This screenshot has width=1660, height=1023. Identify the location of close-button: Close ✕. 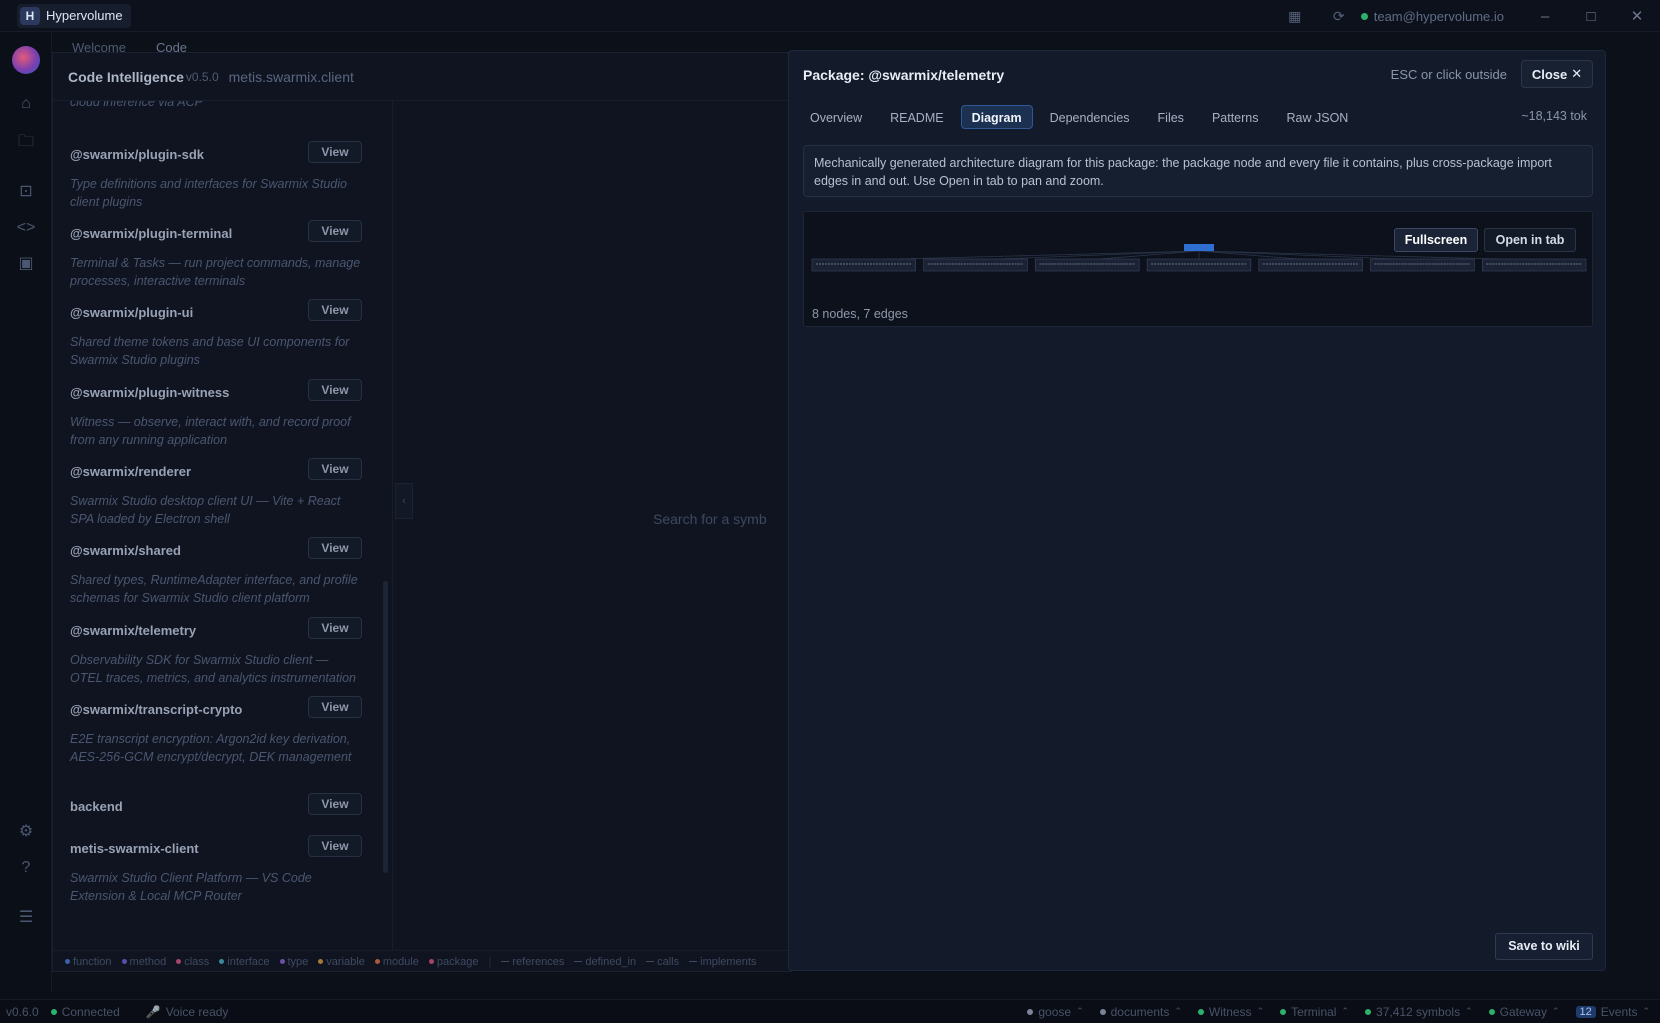
(1557, 74).